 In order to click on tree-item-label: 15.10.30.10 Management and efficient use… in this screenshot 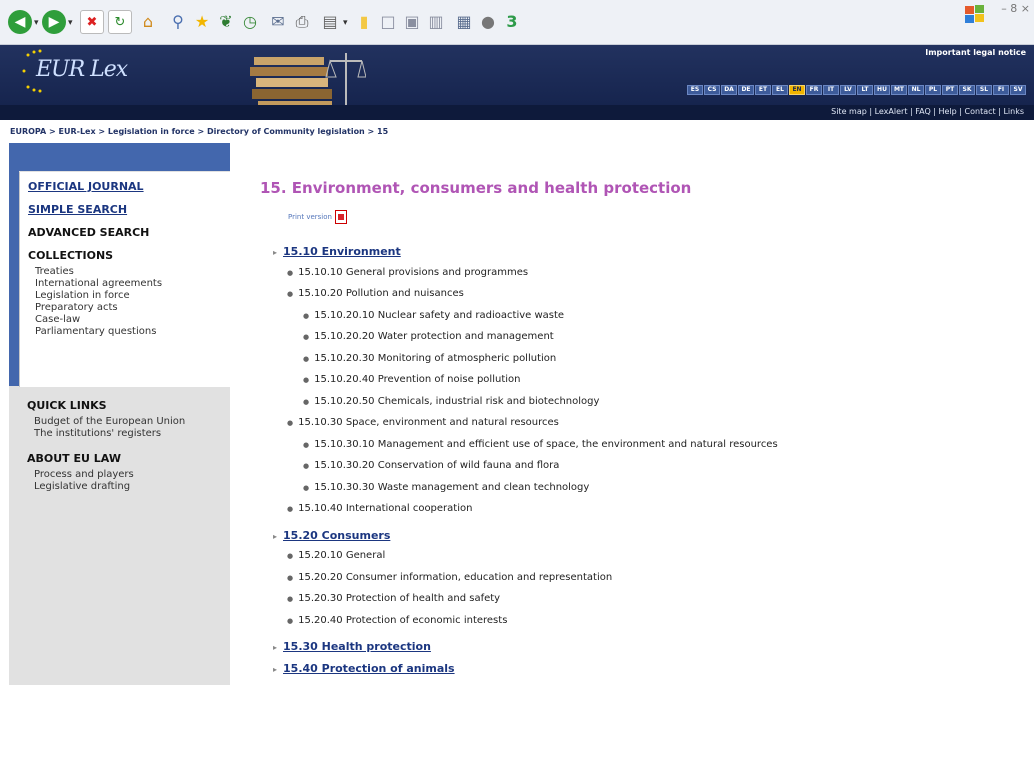, I will do `click(546, 444)`.